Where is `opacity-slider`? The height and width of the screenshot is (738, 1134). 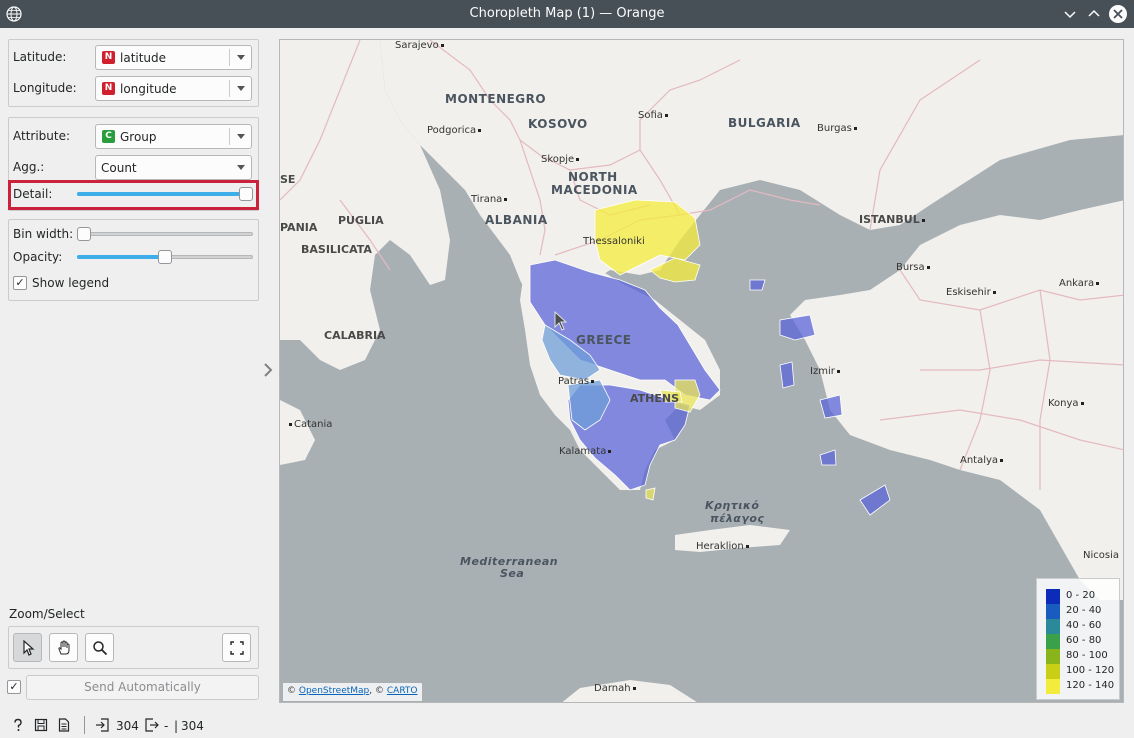
opacity-slider is located at coordinates (165, 257).